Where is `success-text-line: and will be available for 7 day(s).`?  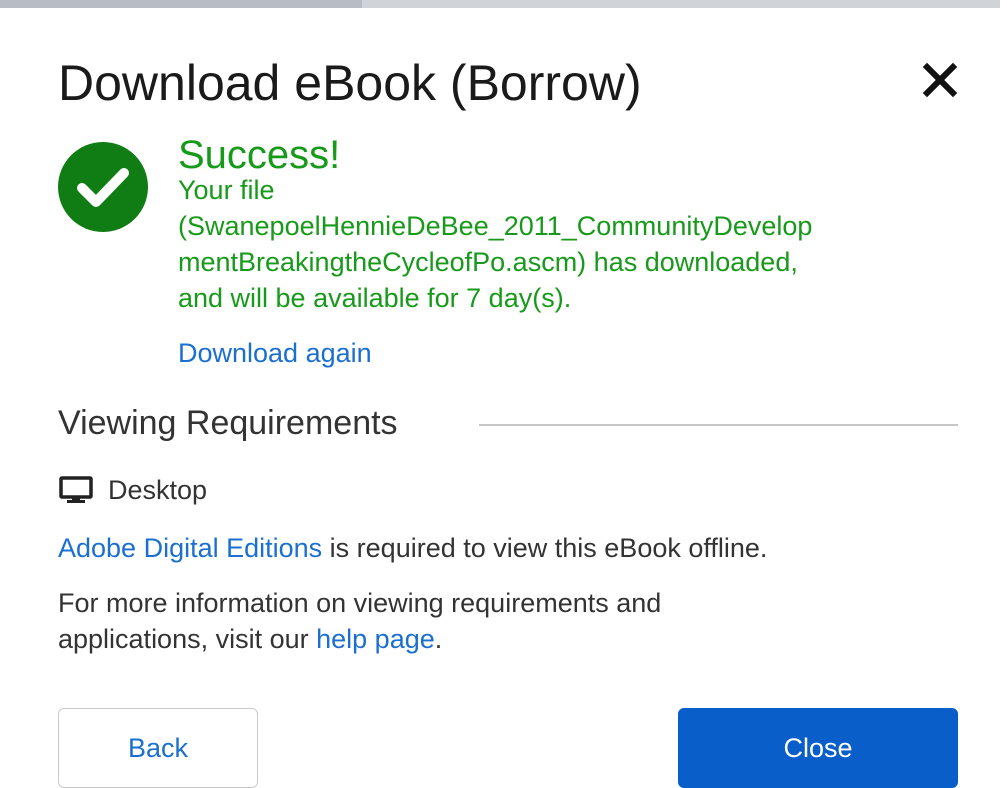
success-text-line: and will be available for 7 day(s). is located at coordinates (375, 298).